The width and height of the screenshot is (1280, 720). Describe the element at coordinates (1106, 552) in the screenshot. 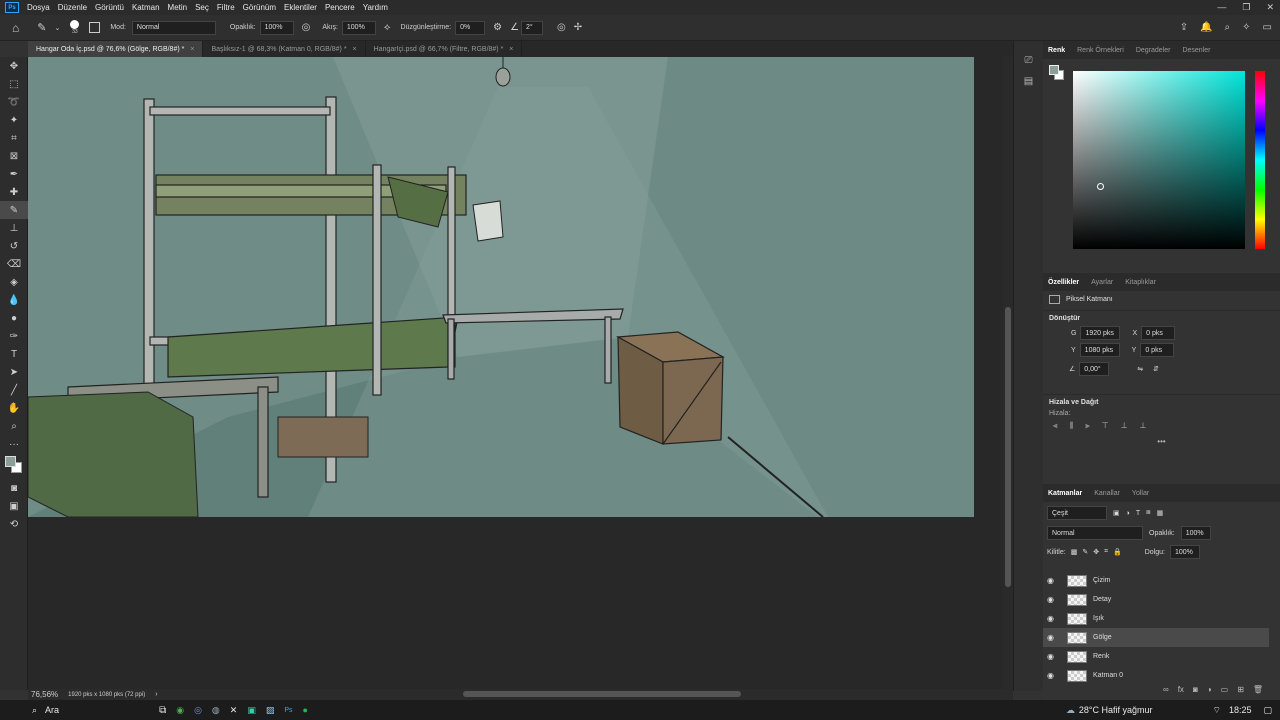

I see `lock-artboard-icon: ⌗` at that location.